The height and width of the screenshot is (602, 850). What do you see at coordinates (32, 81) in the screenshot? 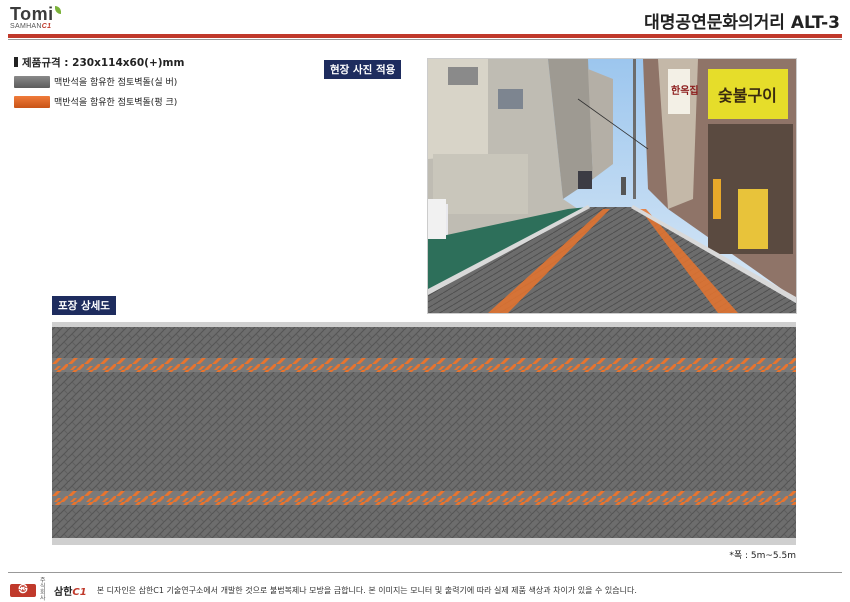
I see `gray-brick-swatch` at bounding box center [32, 81].